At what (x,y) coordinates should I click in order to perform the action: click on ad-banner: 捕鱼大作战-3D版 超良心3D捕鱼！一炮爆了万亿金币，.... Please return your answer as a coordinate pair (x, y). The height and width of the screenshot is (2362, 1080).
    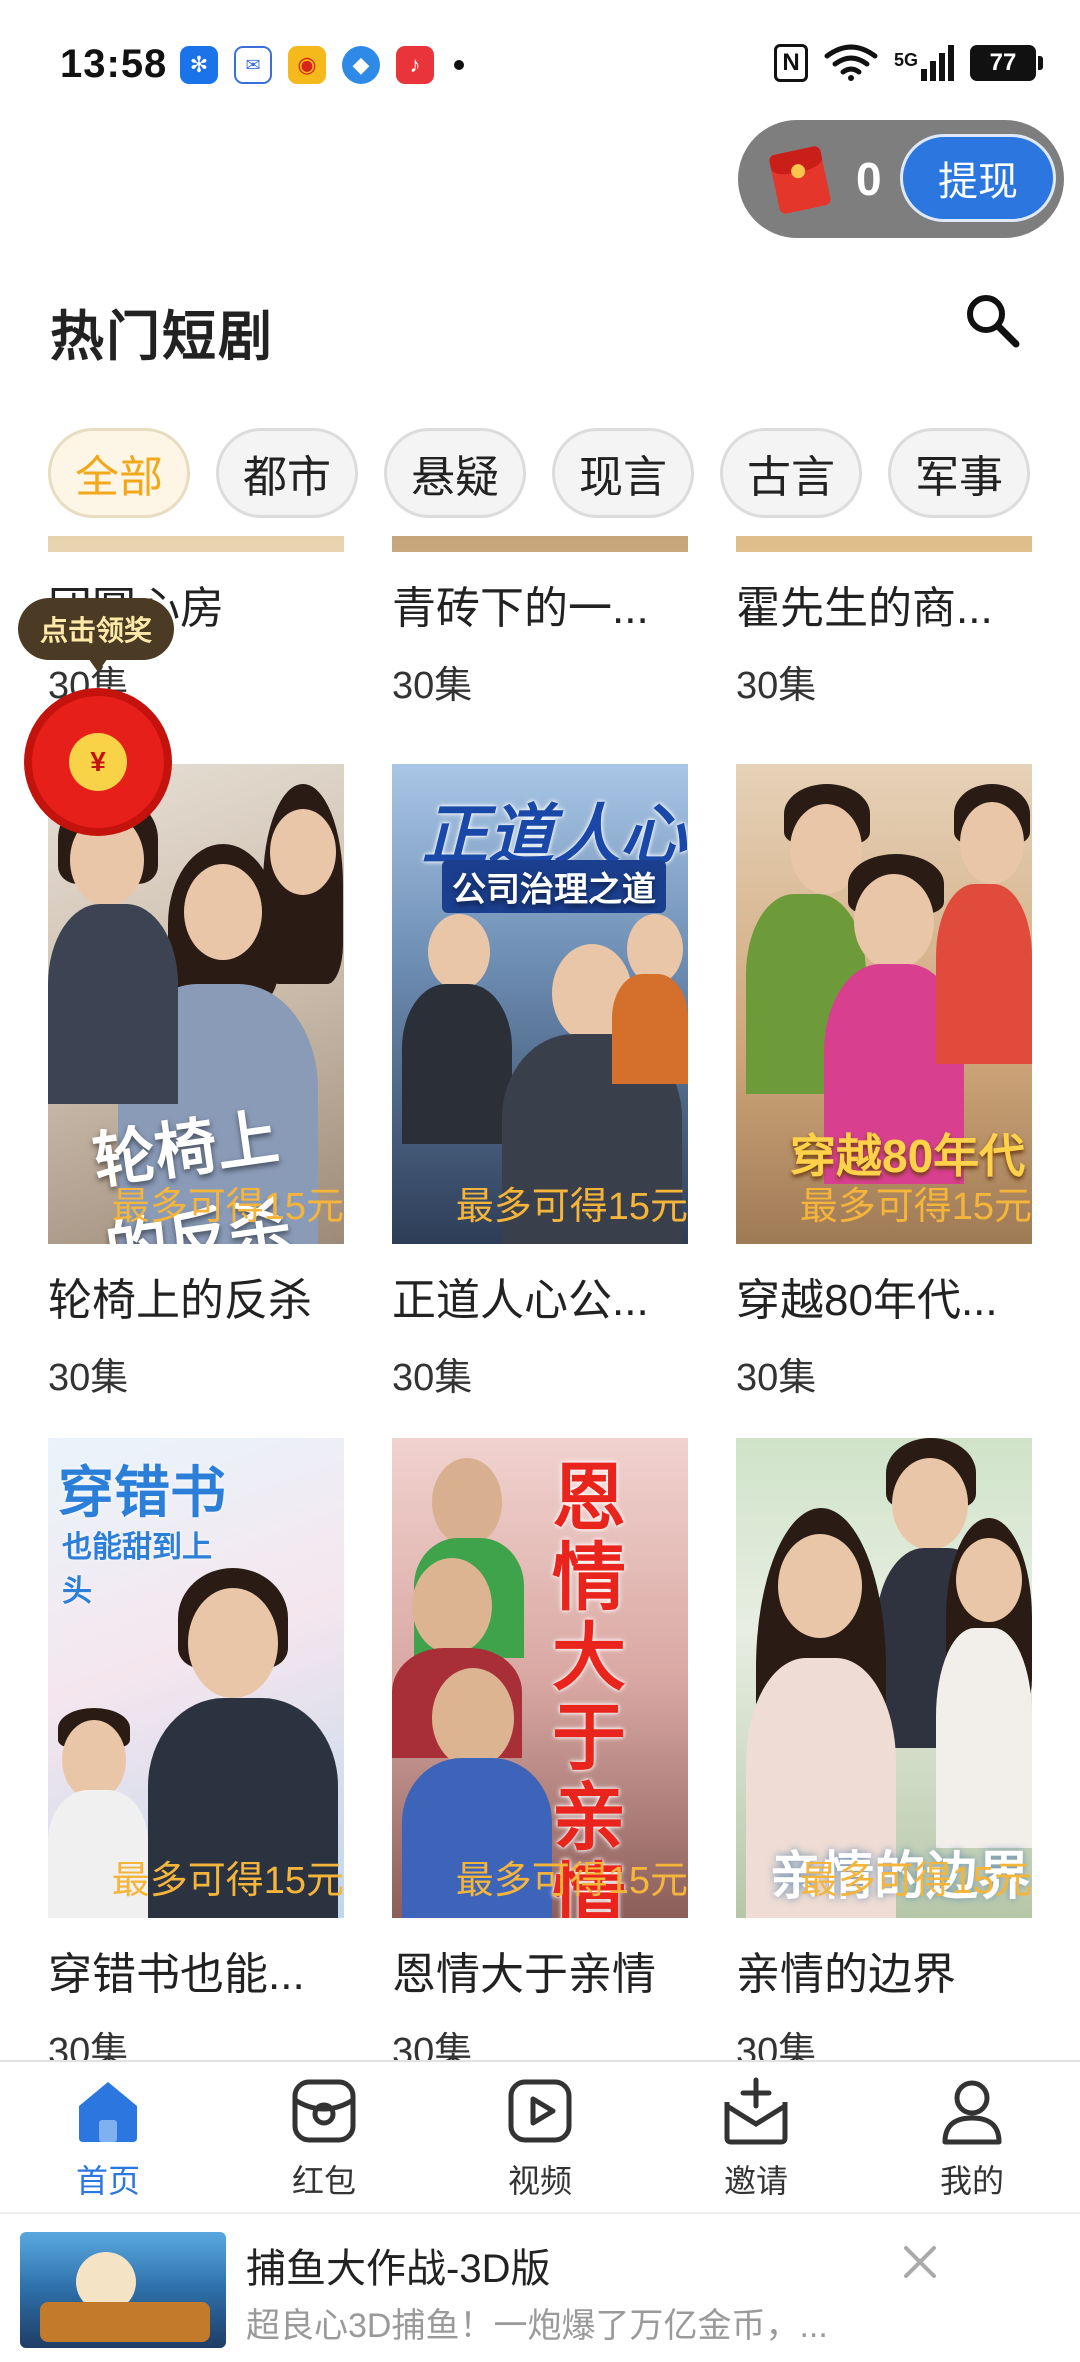
    Looking at the image, I should click on (540, 2287).